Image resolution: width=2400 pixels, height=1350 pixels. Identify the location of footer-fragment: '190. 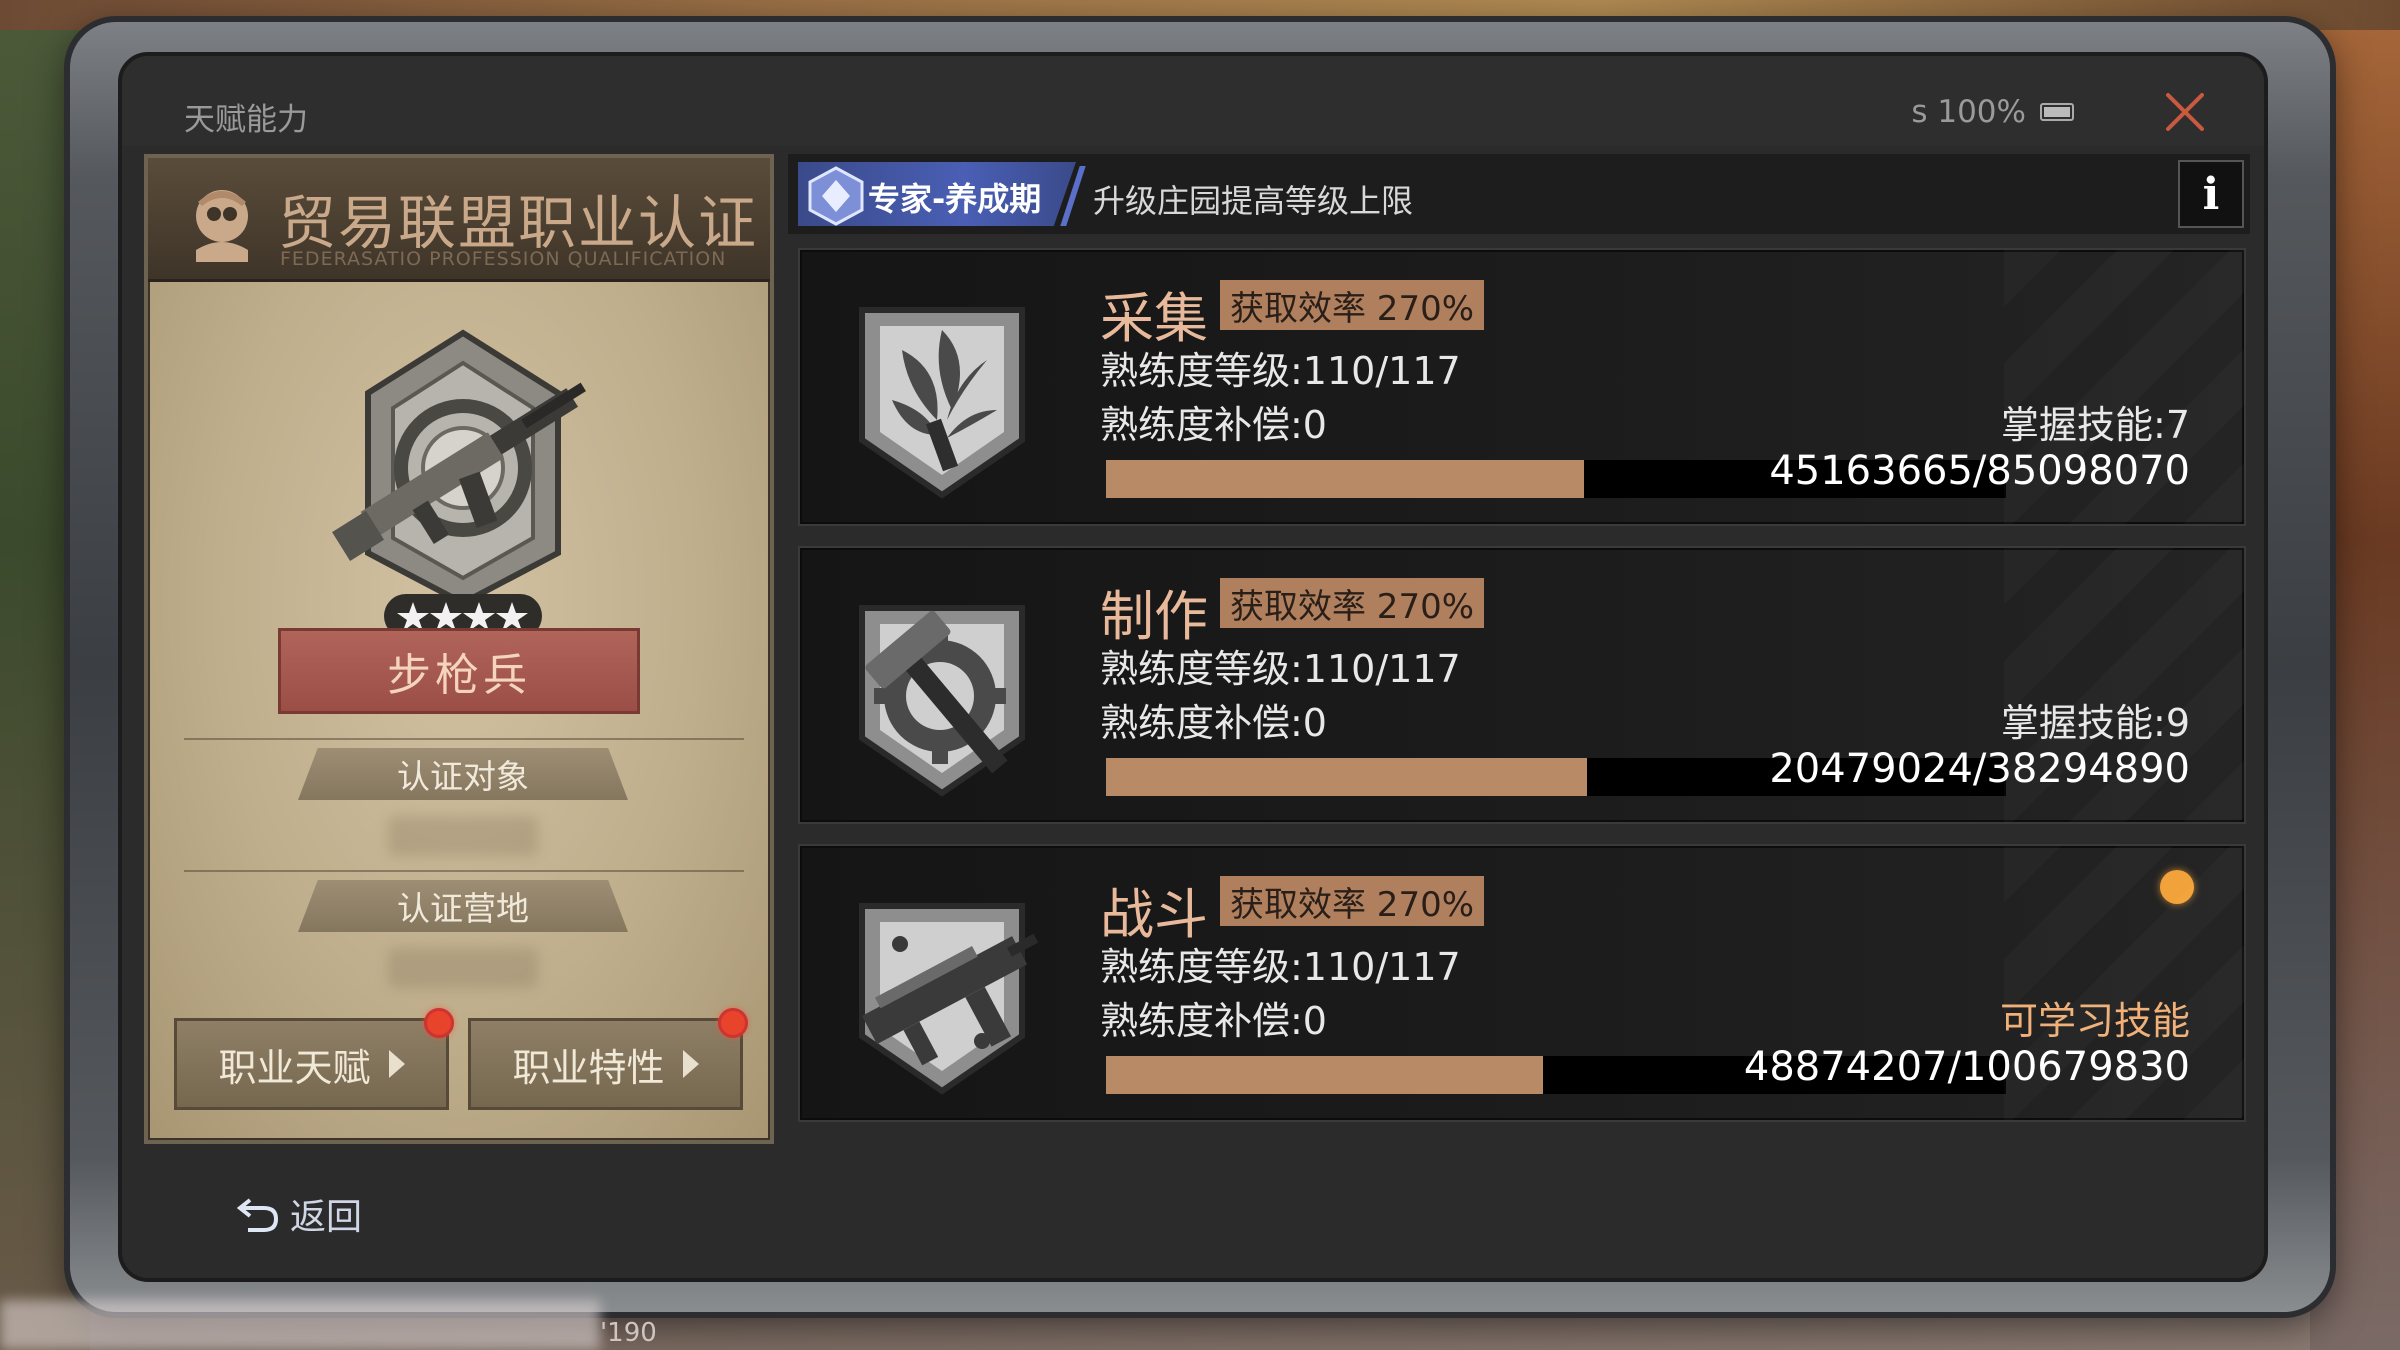
(628, 1333).